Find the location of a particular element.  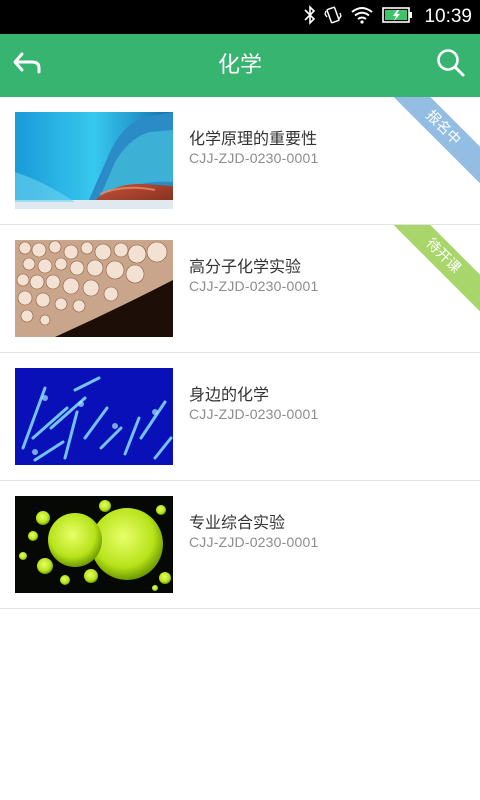

status-bar: 10:39 is located at coordinates (240, 17).